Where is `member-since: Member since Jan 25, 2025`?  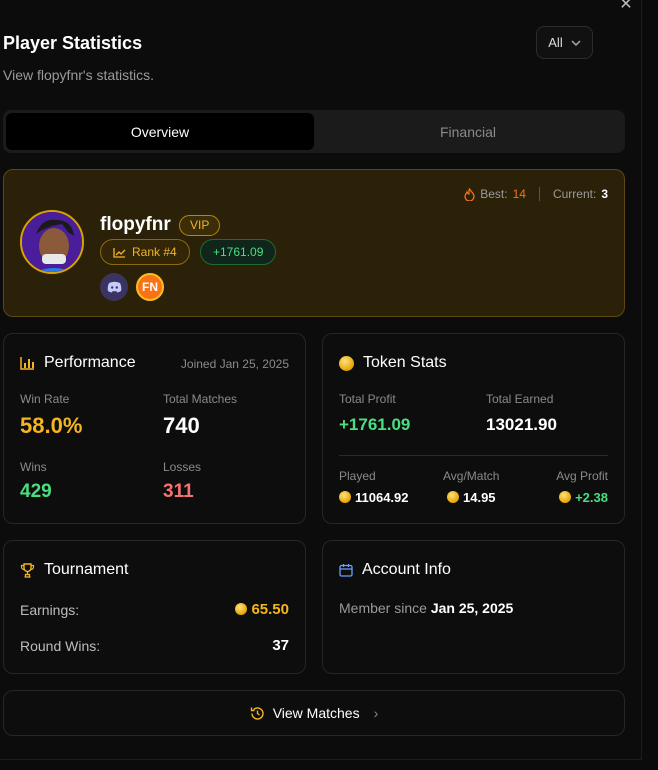 member-since: Member since Jan 25, 2025 is located at coordinates (426, 608).